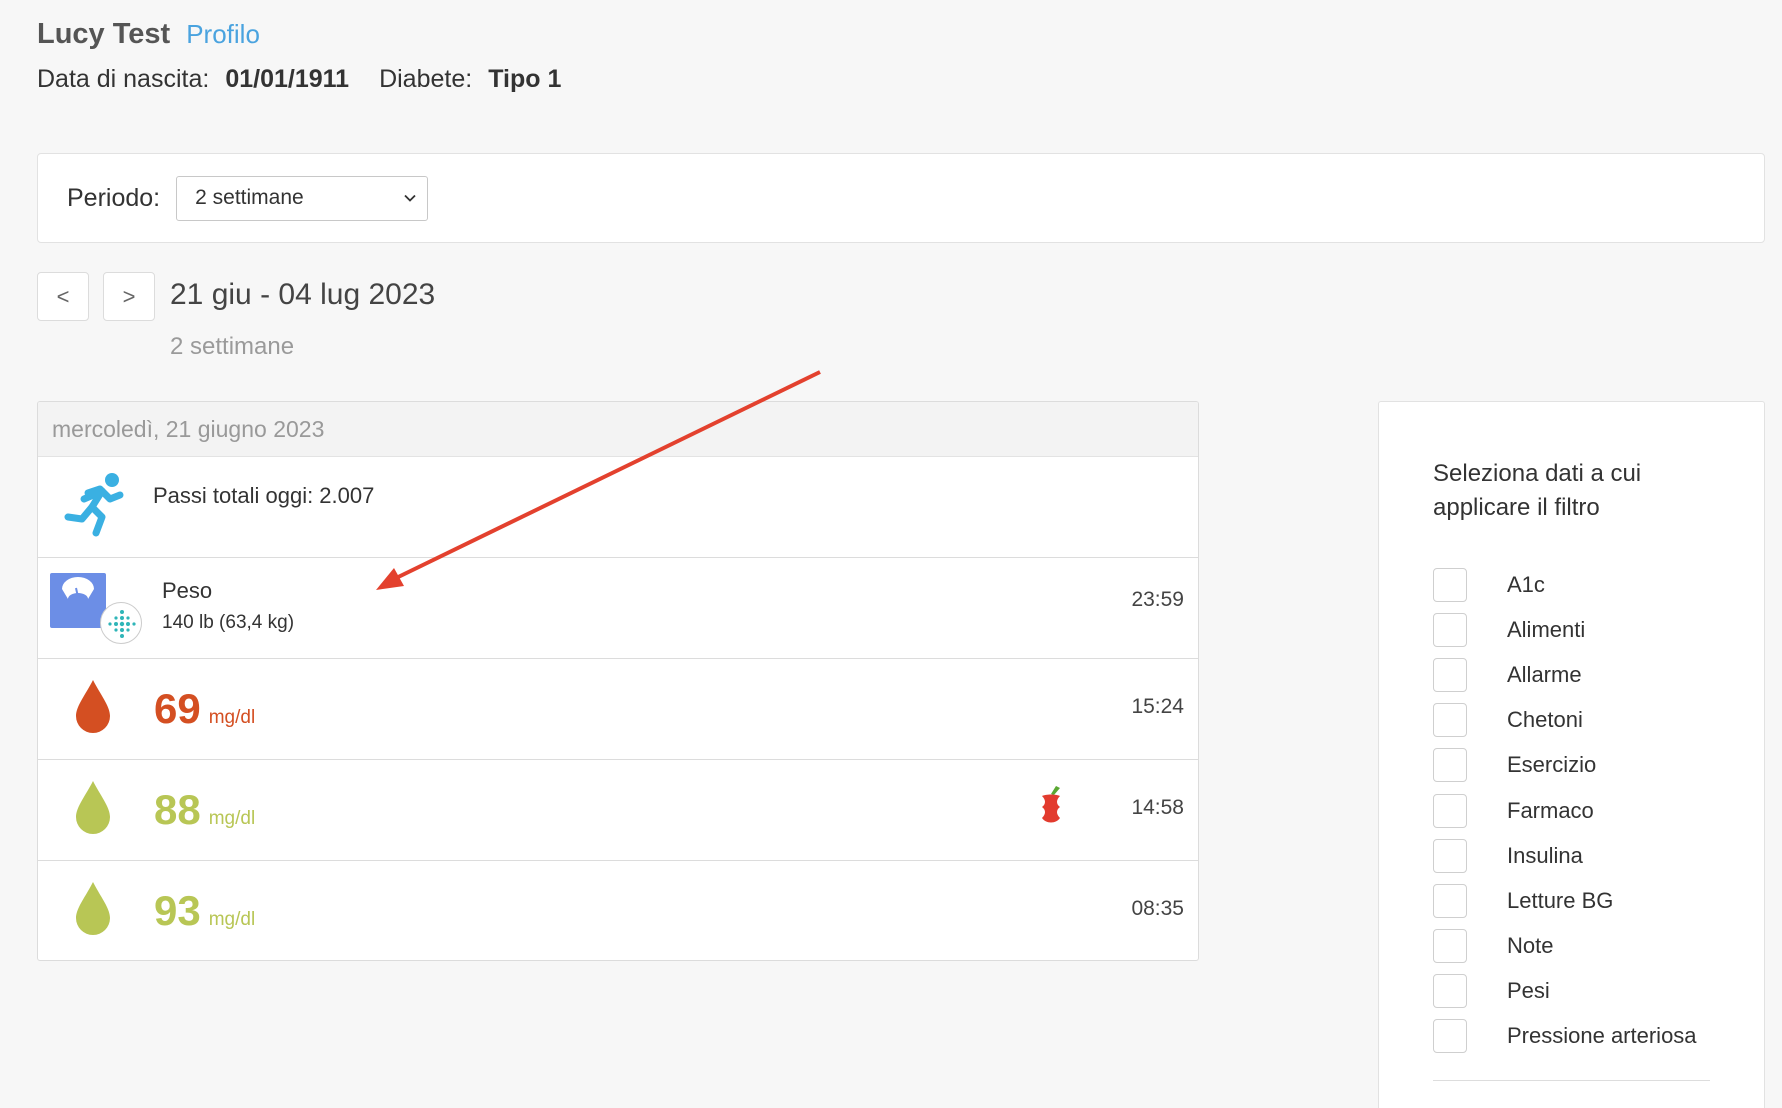 This screenshot has width=1782, height=1108. I want to click on filter-item: Farmaco, so click(1565, 810).